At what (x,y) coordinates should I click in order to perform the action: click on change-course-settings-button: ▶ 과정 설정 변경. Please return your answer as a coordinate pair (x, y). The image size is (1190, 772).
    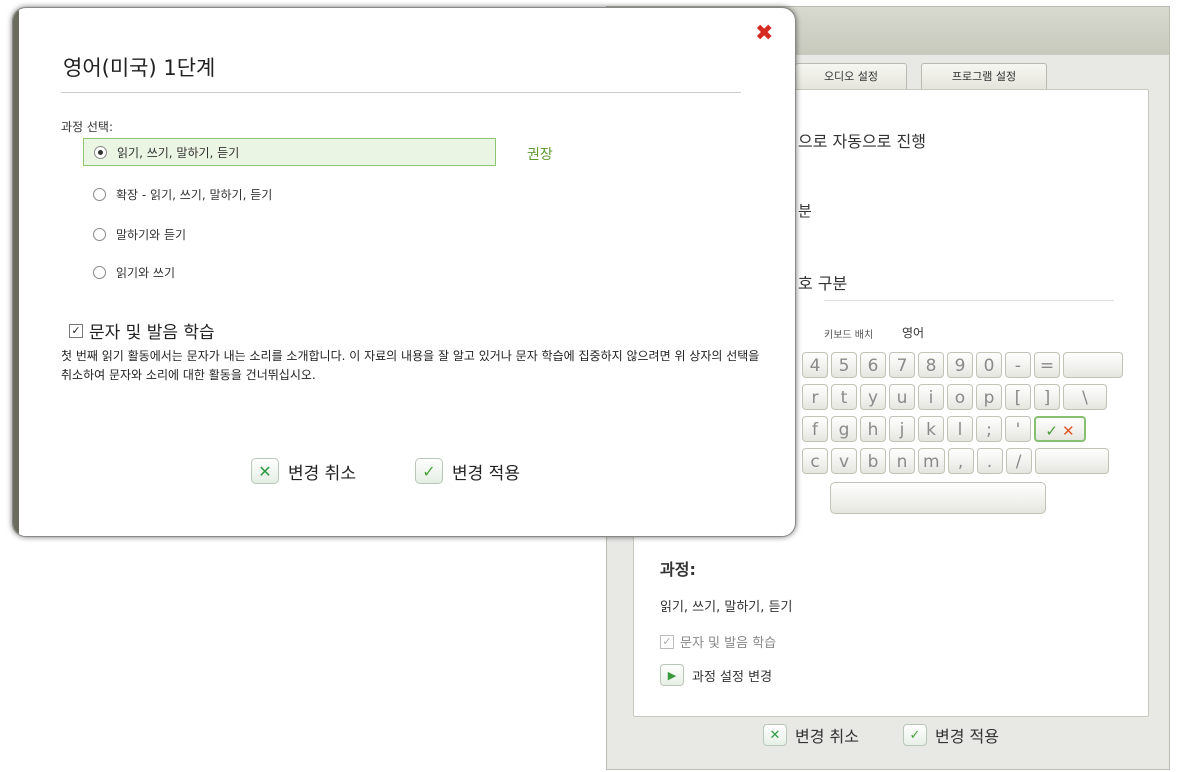
    Looking at the image, I should click on (716, 675).